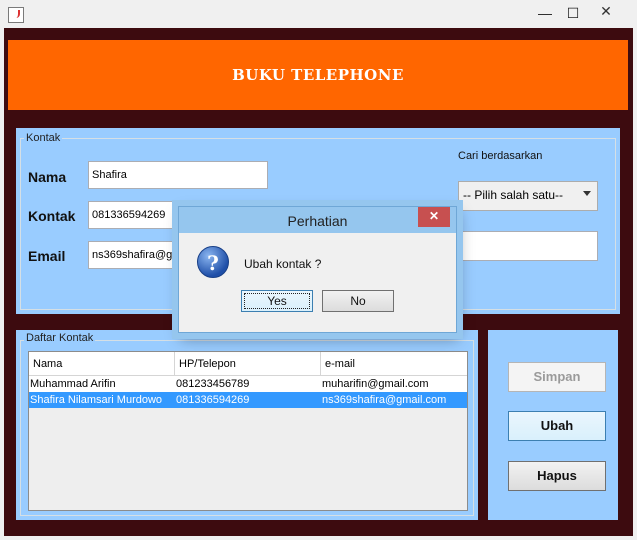 The width and height of the screenshot is (637, 540). I want to click on search-criteria-select: -- Pilih salah satu--, so click(528, 196).